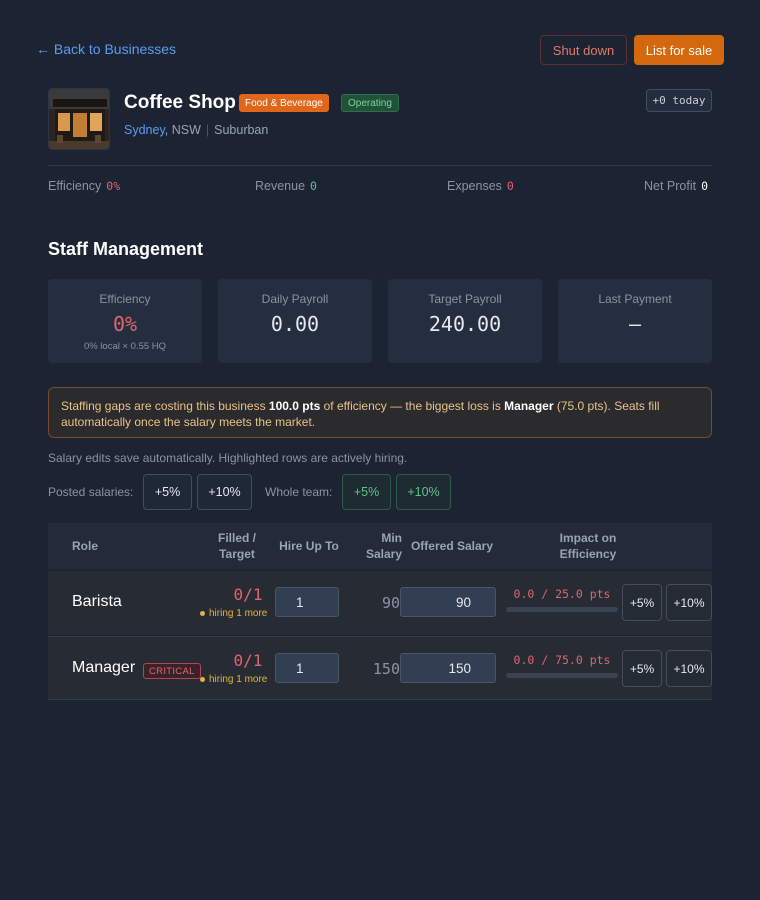  Describe the element at coordinates (172, 671) in the screenshot. I see `critical-badge: CRITICAL` at that location.